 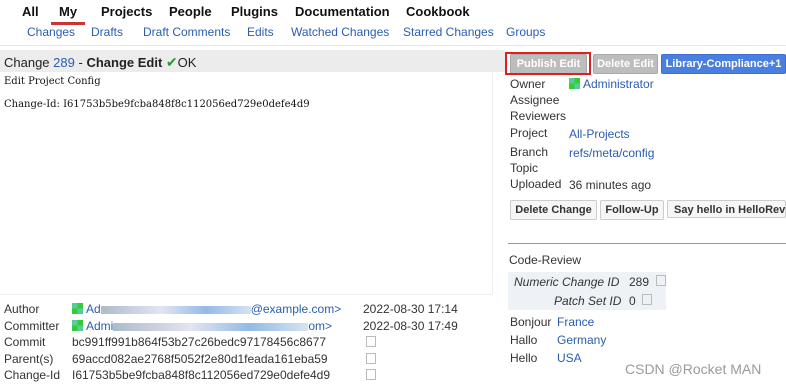 What do you see at coordinates (22, 309) in the screenshot?
I see `author-label: Author` at bounding box center [22, 309].